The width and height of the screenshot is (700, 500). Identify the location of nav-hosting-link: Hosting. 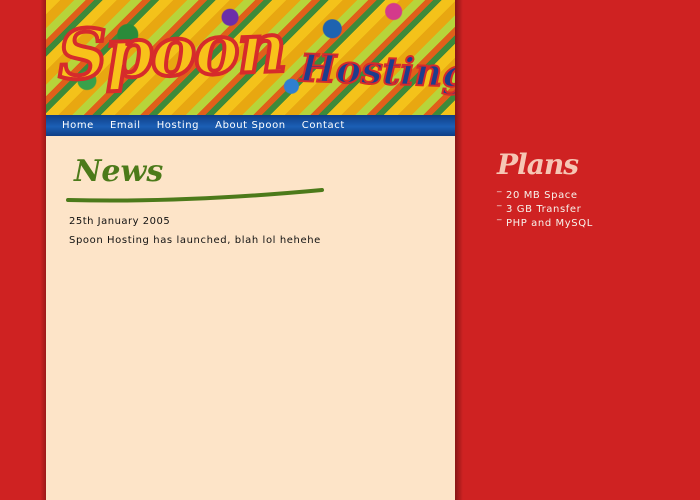
(178, 125).